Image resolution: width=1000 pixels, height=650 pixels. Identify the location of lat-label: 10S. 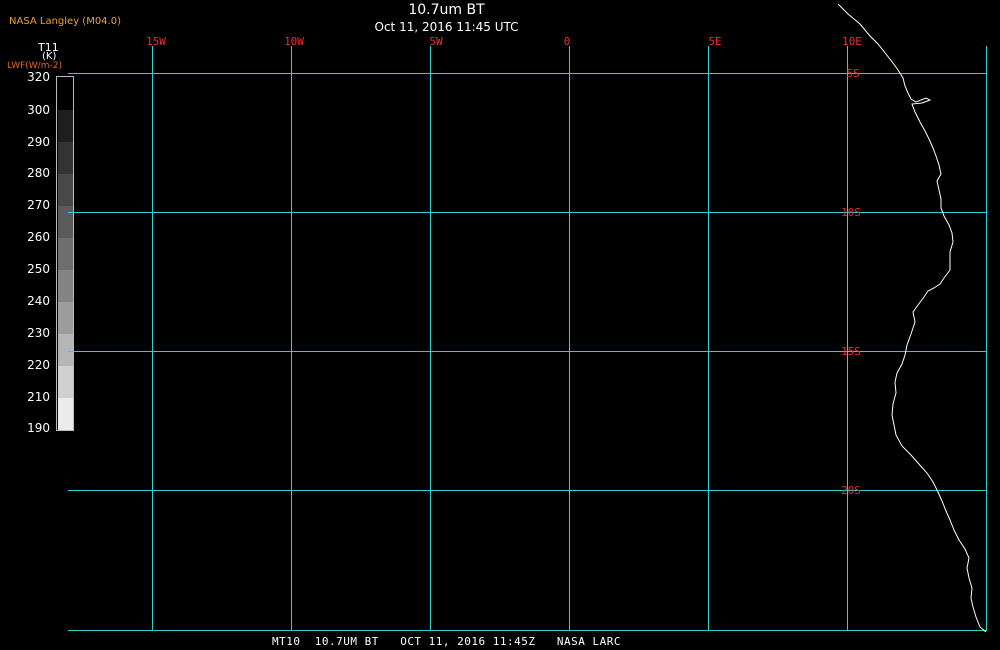
(851, 212).